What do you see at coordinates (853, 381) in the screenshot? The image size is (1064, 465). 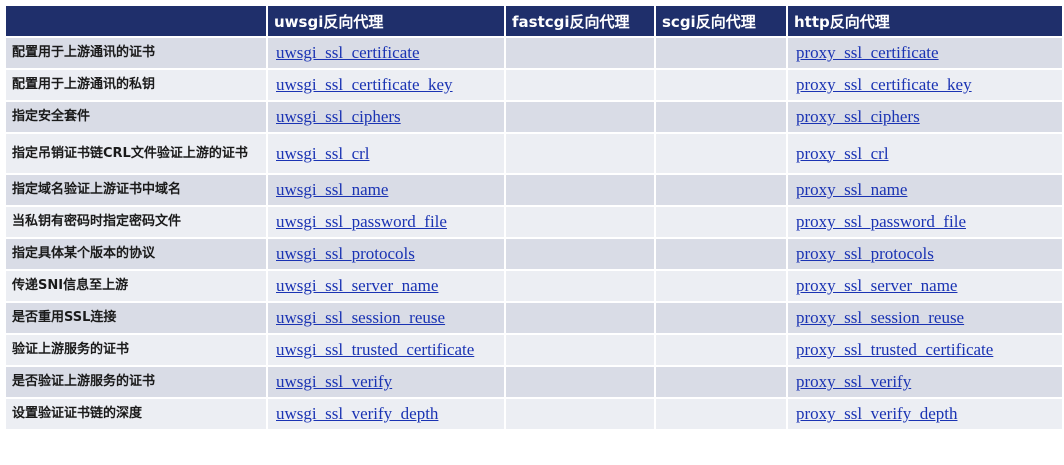 I see `proxy-directive-link: proxy_ssl_verify` at bounding box center [853, 381].